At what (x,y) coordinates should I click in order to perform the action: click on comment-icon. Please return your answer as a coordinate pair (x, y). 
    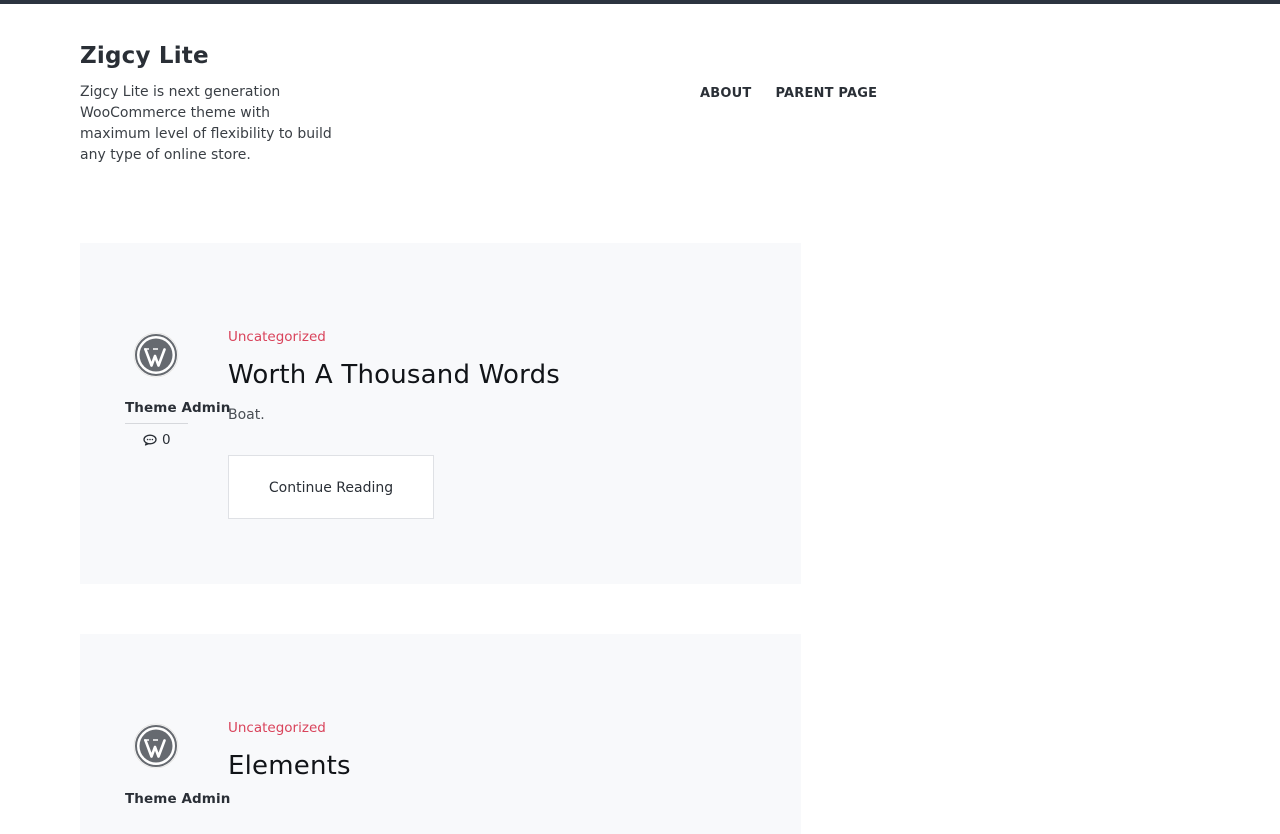
    Looking at the image, I should click on (150, 440).